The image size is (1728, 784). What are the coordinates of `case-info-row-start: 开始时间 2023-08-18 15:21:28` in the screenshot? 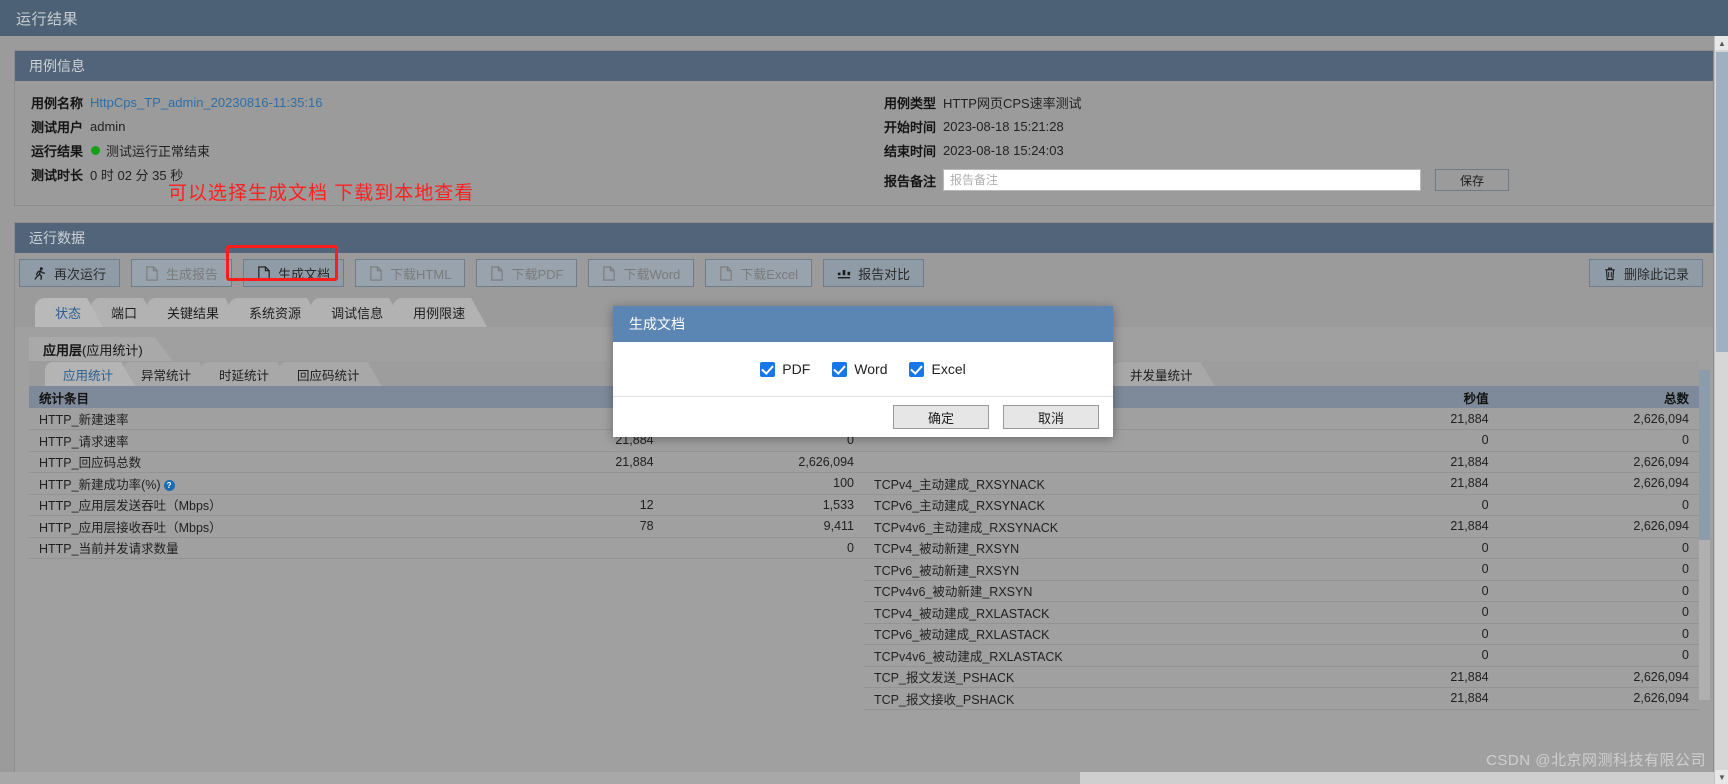 It's located at (1290, 126).